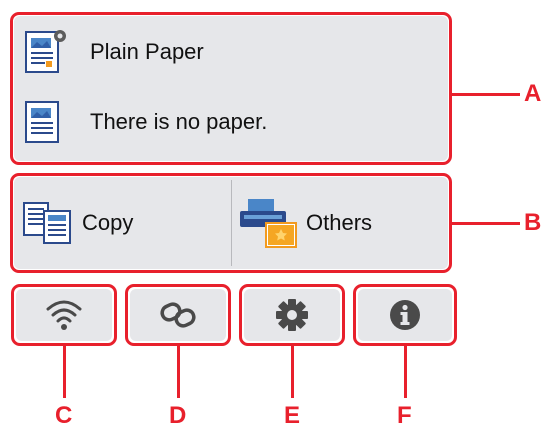 This screenshot has height=436, width=550. I want to click on paper-status-icon, so click(45, 122).